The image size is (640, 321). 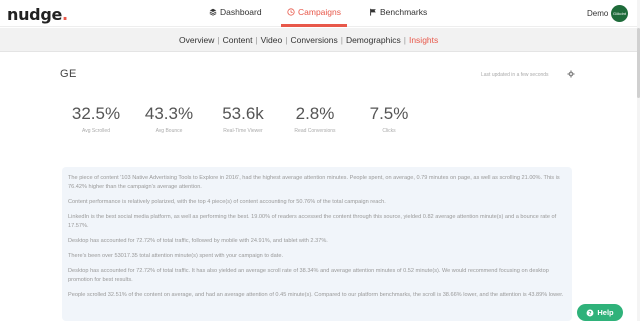 I want to click on stat-avg-scrolled: 32.5% Avg Scrolled, so click(x=96, y=119).